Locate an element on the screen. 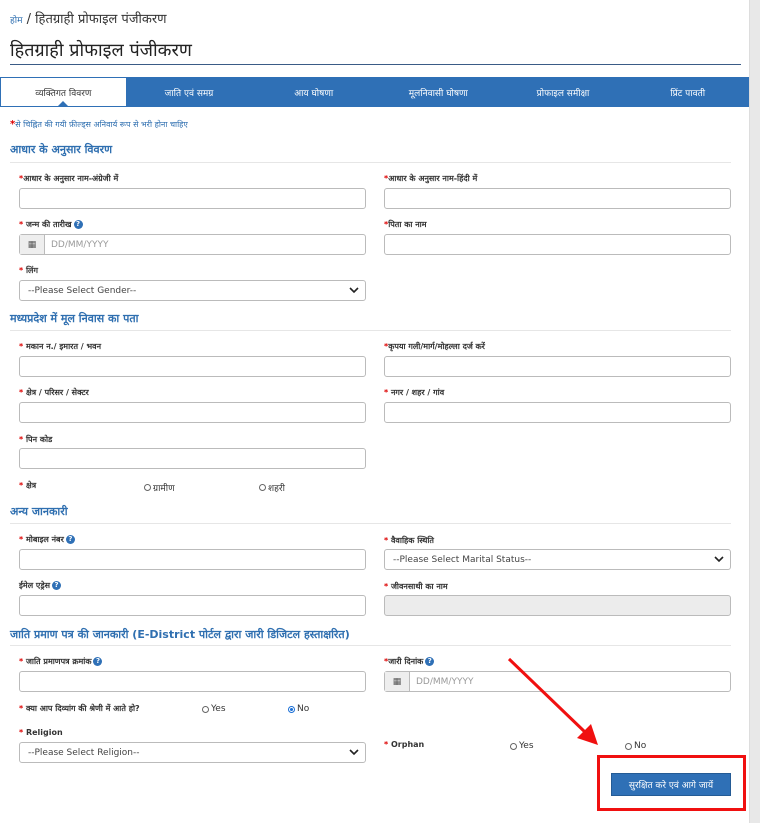 The width and height of the screenshot is (760, 823). religion-selected-value: --Please Select Religion-- is located at coordinates (84, 752).